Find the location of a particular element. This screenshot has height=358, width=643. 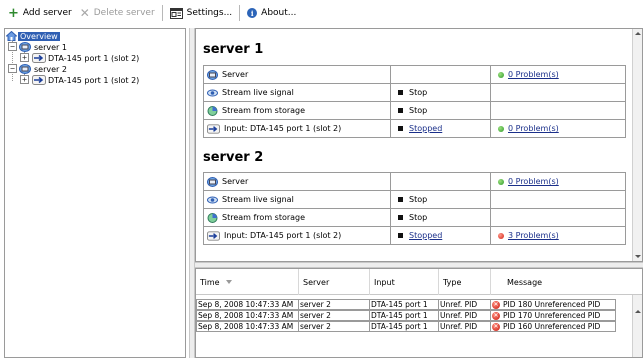

tree-server-label: server 2 is located at coordinates (50, 69).